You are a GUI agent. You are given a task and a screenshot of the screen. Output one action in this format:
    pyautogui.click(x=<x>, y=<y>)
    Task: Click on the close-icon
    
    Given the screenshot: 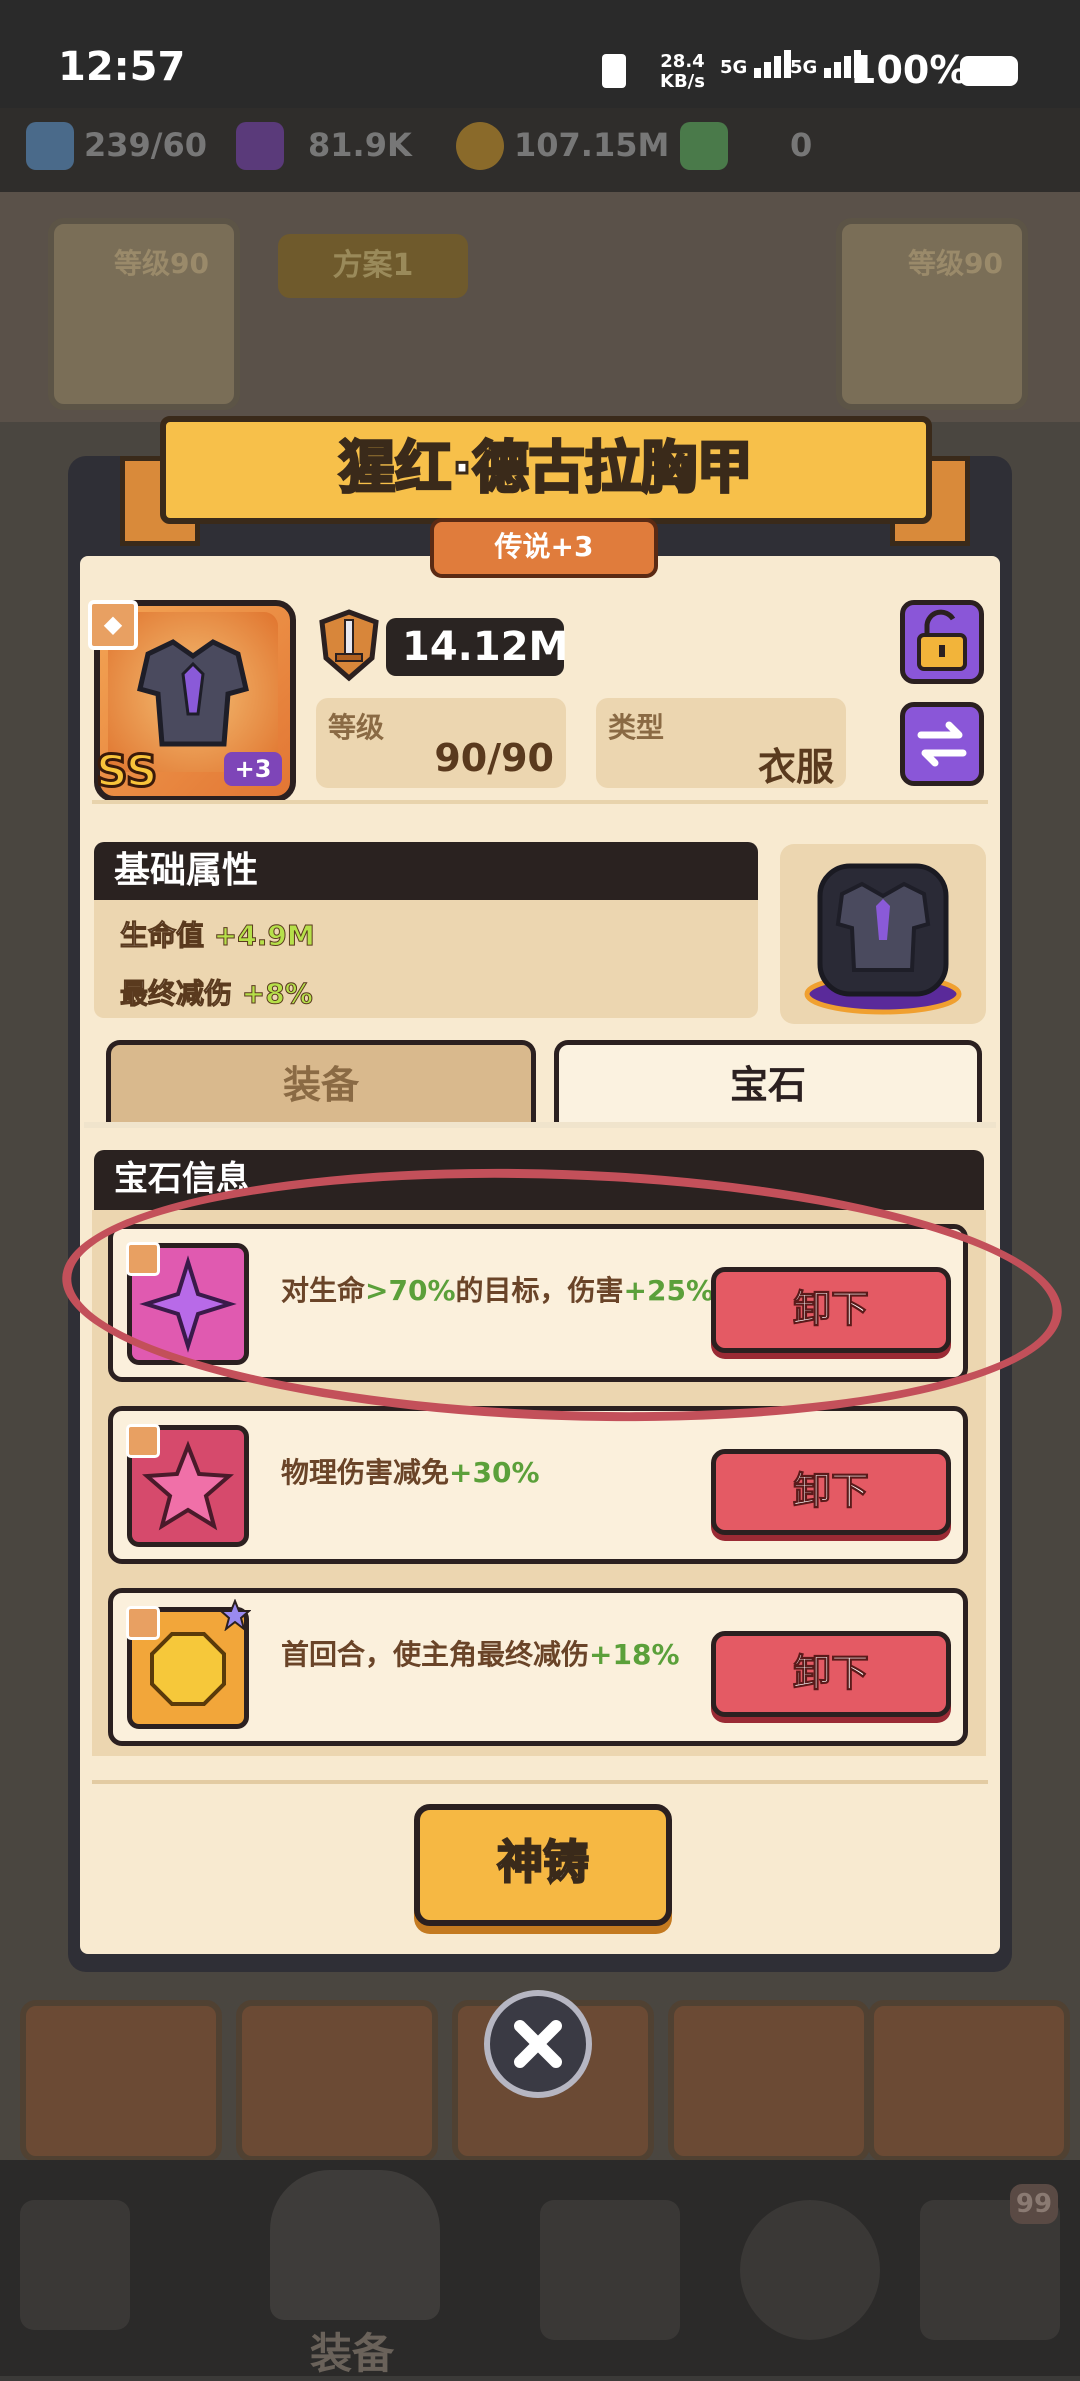 What is the action you would take?
    pyautogui.click(x=538, y=2044)
    